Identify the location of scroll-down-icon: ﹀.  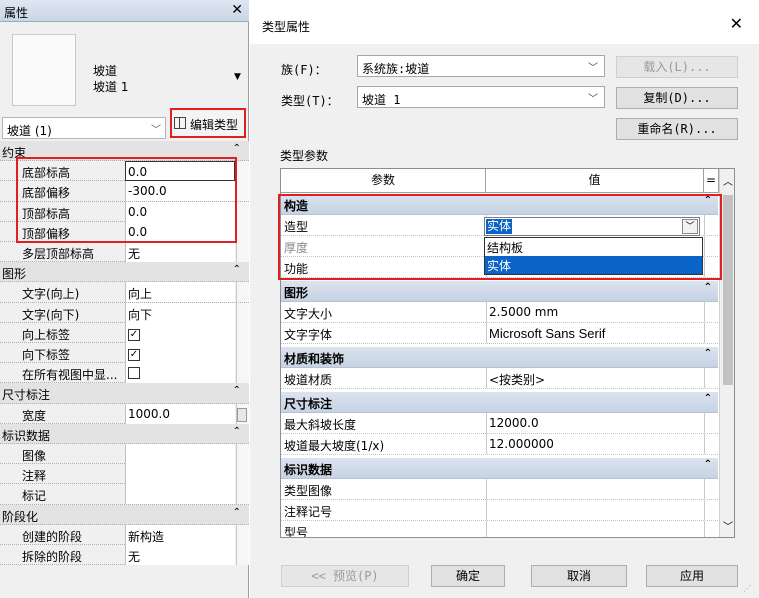
(728, 525).